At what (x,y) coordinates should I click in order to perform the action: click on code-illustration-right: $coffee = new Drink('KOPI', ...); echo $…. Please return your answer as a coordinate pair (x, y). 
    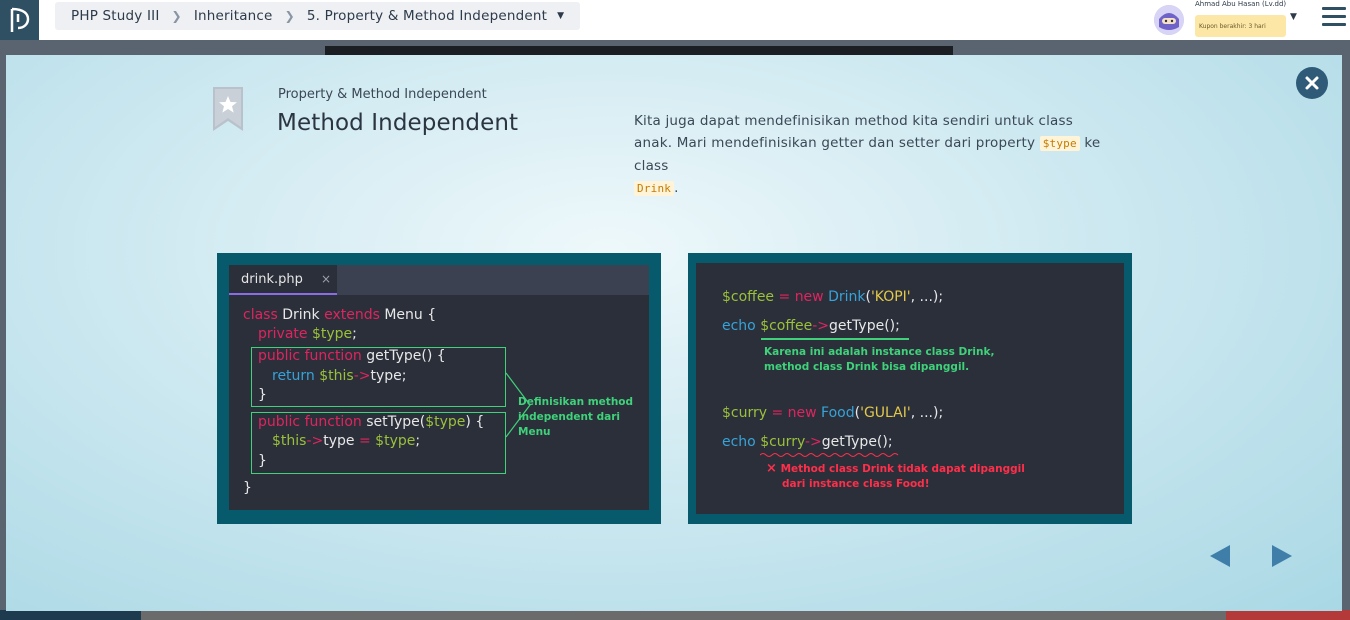
    Looking at the image, I should click on (910, 388).